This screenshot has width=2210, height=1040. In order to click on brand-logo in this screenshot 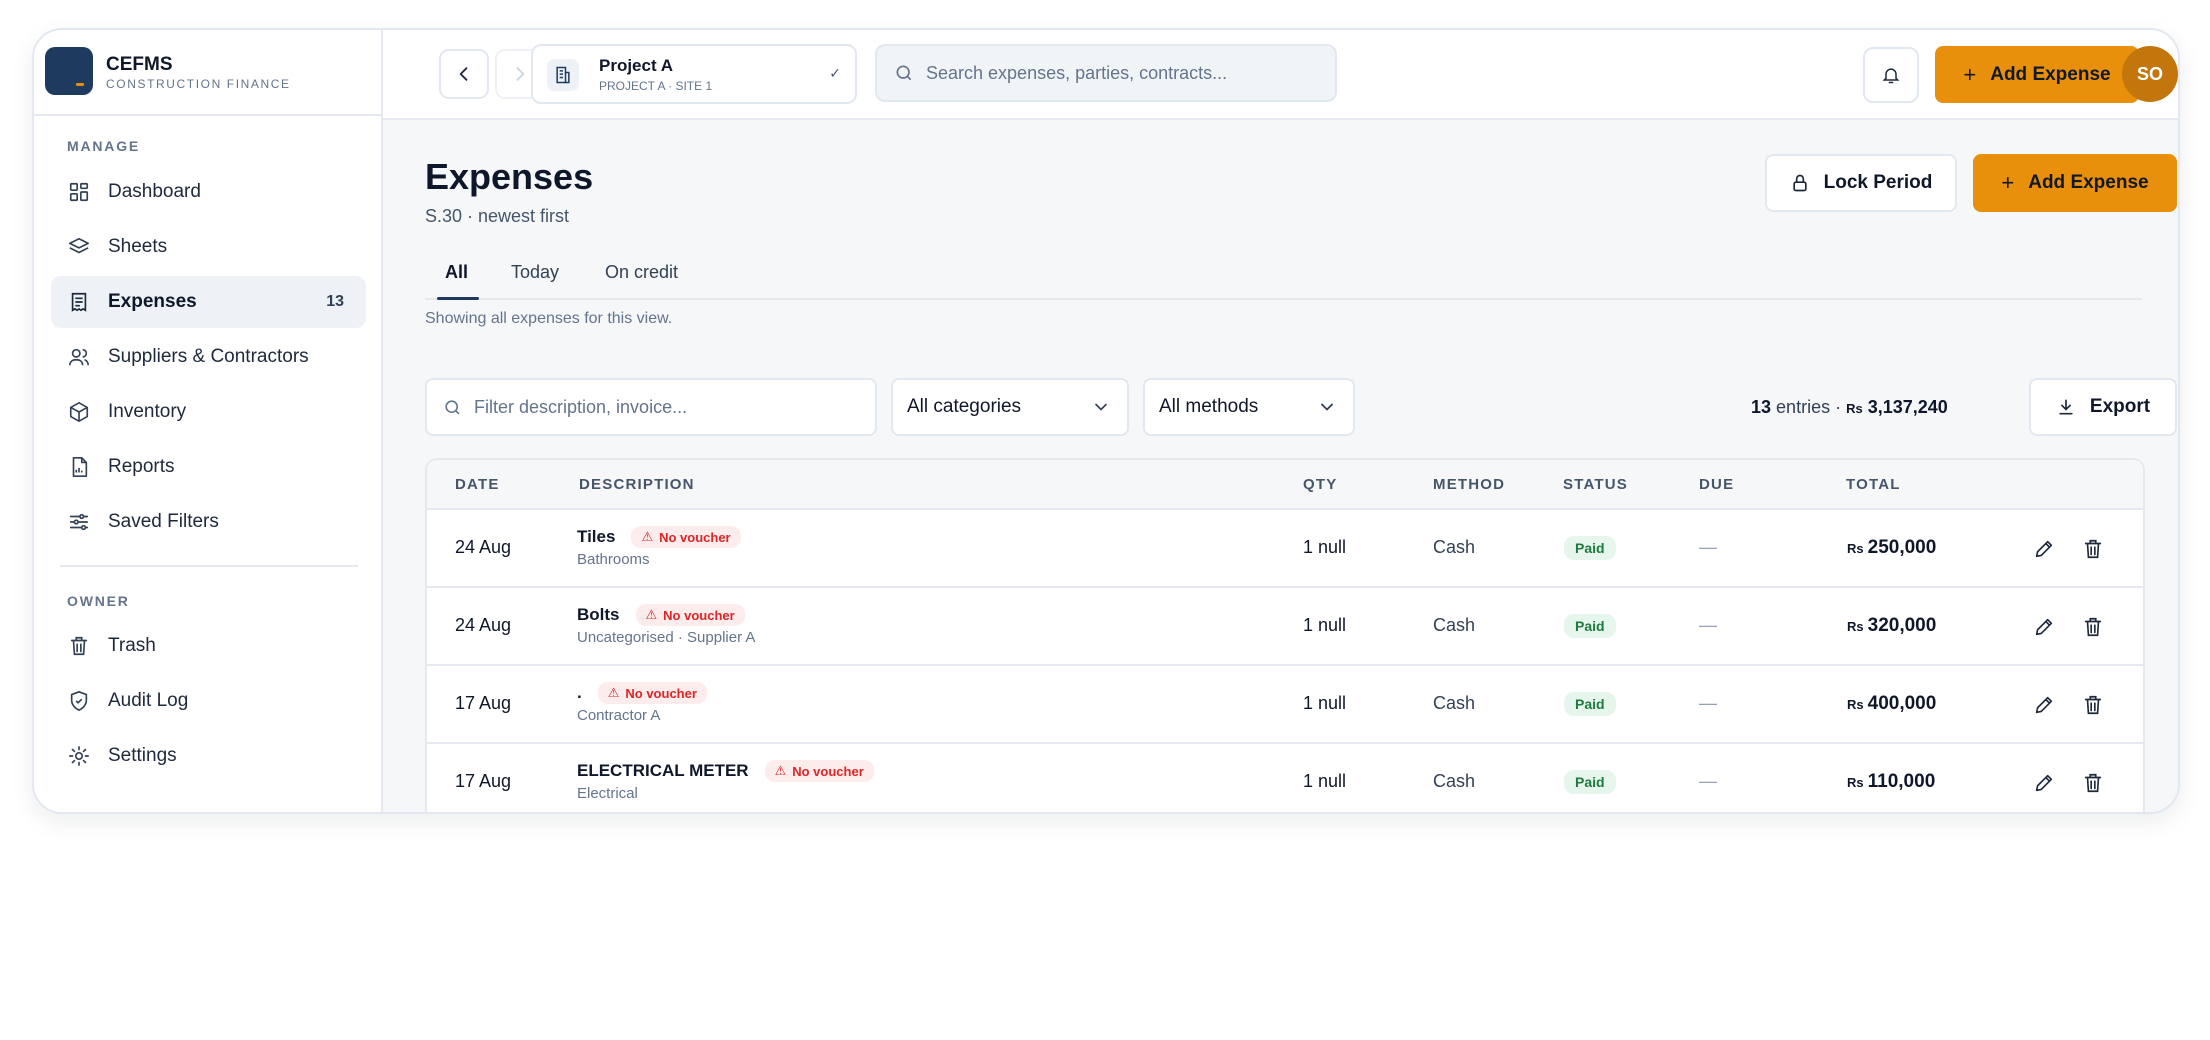, I will do `click(69, 71)`.